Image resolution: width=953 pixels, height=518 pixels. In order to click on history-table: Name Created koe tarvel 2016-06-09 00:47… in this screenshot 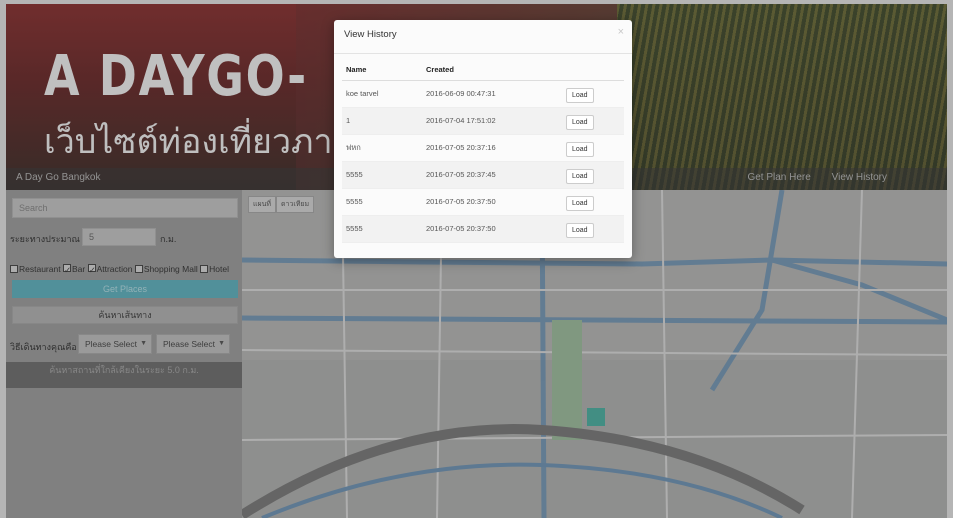, I will do `click(483, 151)`.